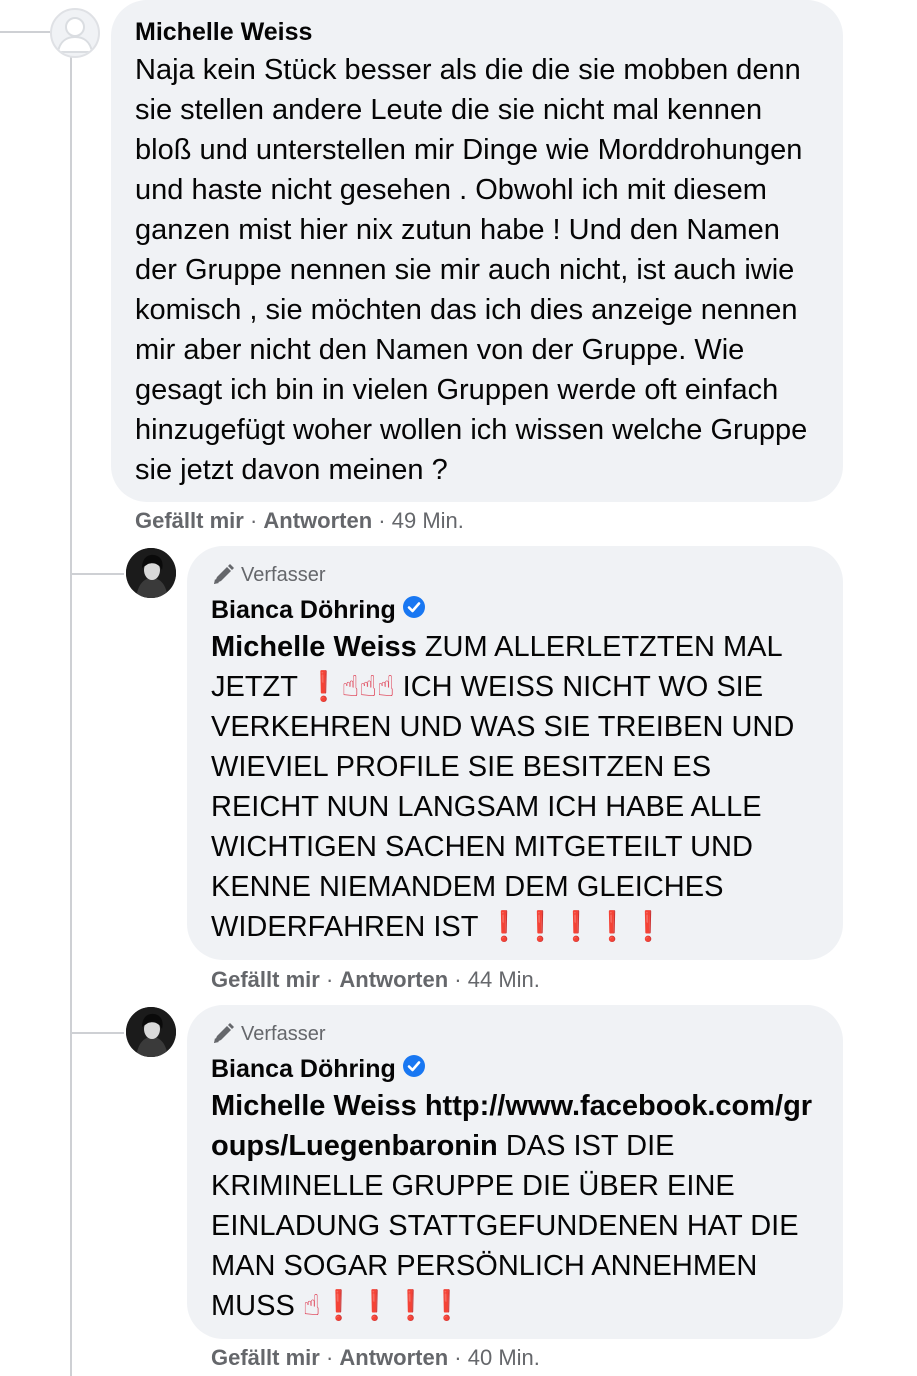 This screenshot has width=917, height=1376. Describe the element at coordinates (383, 1306) in the screenshot. I see `emoji-sequence: ☝❗❗❗❗` at that location.